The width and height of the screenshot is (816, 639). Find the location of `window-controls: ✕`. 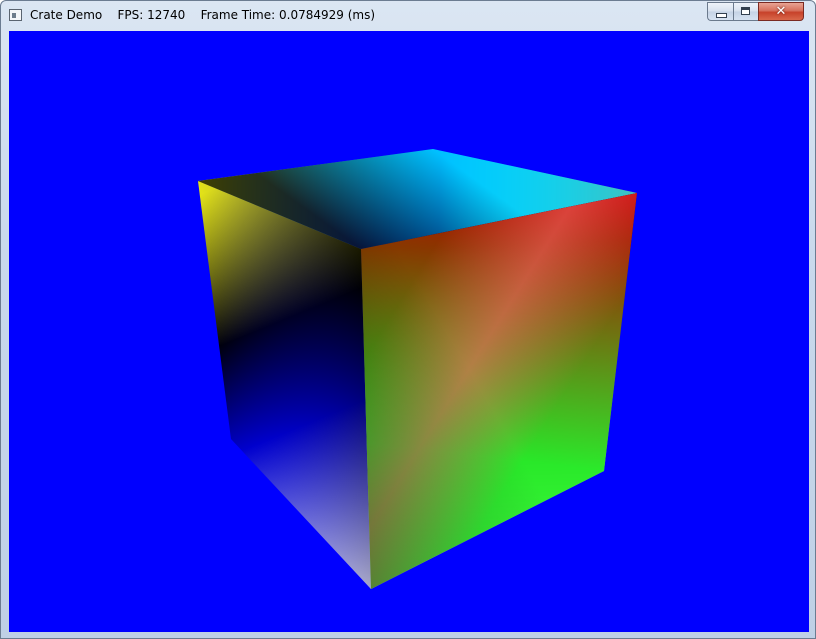

window-controls: ✕ is located at coordinates (755, 11).